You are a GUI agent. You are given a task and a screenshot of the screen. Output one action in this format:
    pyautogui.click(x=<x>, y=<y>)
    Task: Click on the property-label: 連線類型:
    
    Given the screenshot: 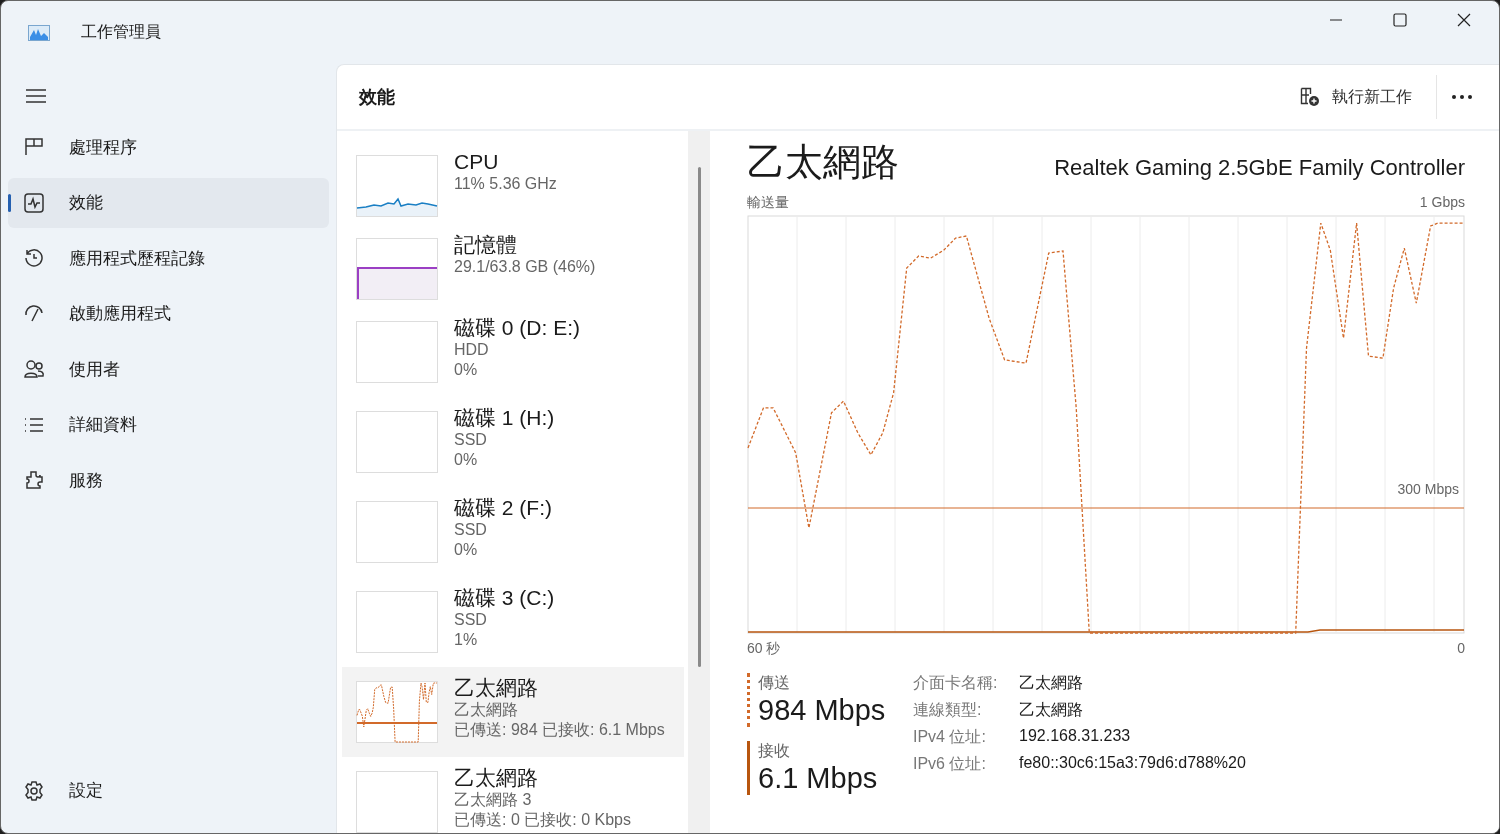 What is the action you would take?
    pyautogui.click(x=948, y=710)
    